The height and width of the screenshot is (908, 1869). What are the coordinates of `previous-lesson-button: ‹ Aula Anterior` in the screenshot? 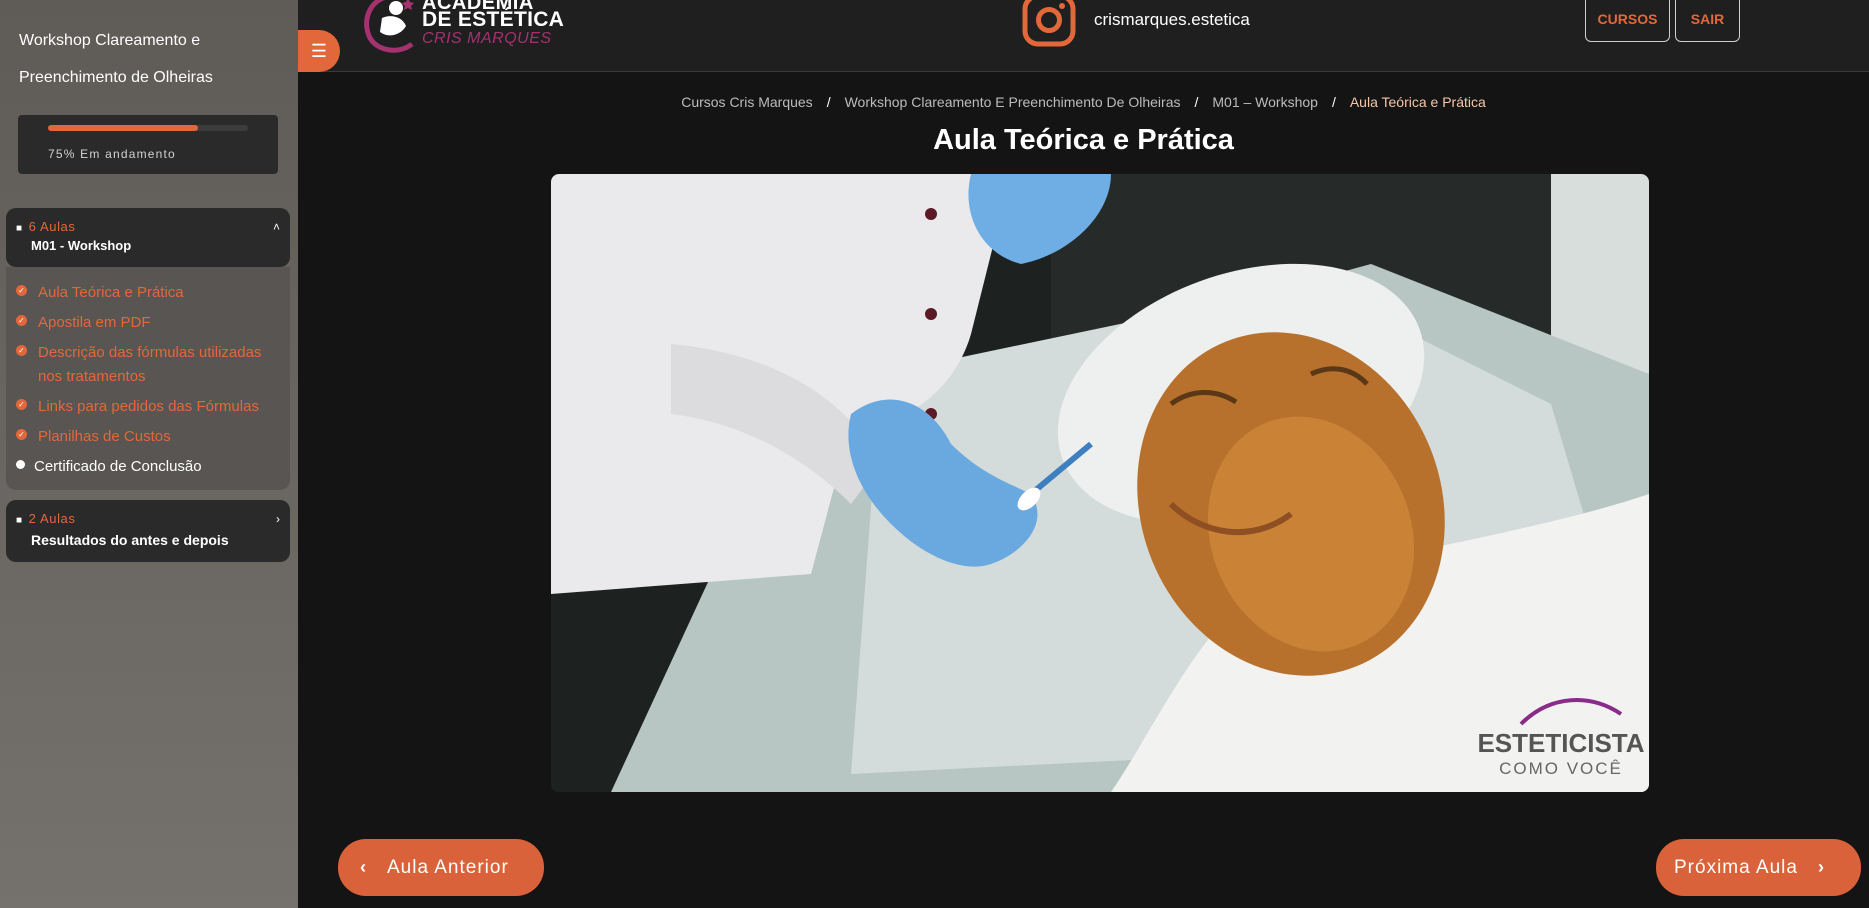 It's located at (441, 867).